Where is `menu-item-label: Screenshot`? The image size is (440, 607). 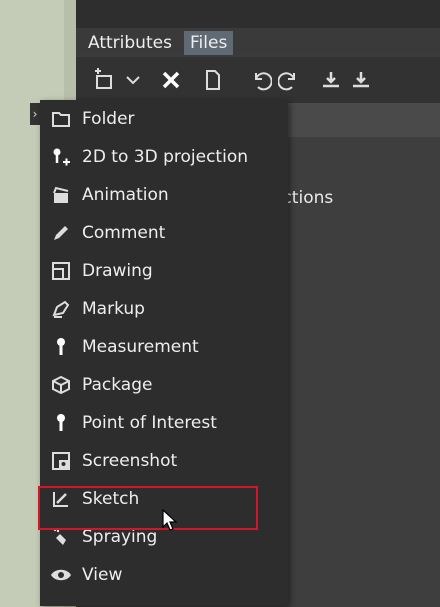
menu-item-label: Screenshot is located at coordinates (130, 461).